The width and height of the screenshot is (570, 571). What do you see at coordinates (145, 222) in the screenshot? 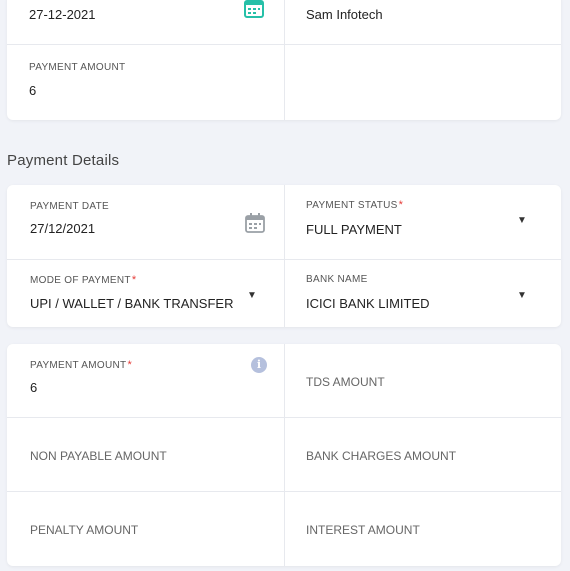
I see `payment-date-field: PAYMENT DATE 27/12/2021` at bounding box center [145, 222].